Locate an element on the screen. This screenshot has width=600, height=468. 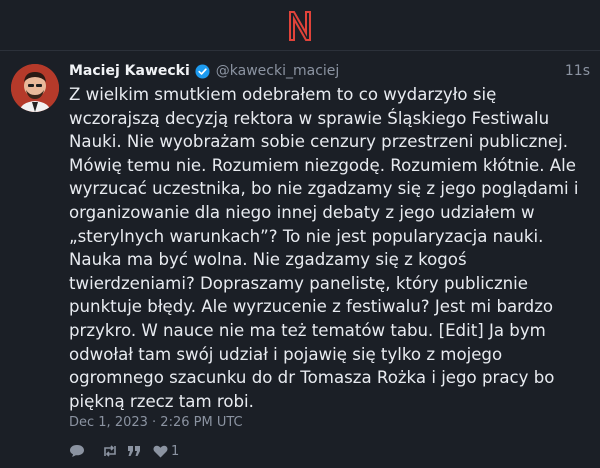
repost-icon is located at coordinates (110, 451).